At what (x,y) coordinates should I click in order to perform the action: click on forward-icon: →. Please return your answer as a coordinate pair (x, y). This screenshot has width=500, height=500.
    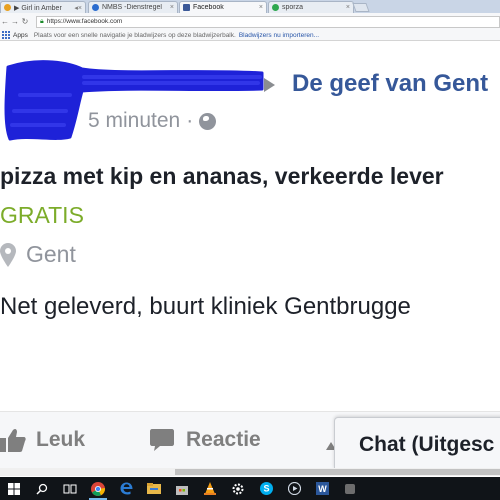
    Looking at the image, I should click on (15, 21).